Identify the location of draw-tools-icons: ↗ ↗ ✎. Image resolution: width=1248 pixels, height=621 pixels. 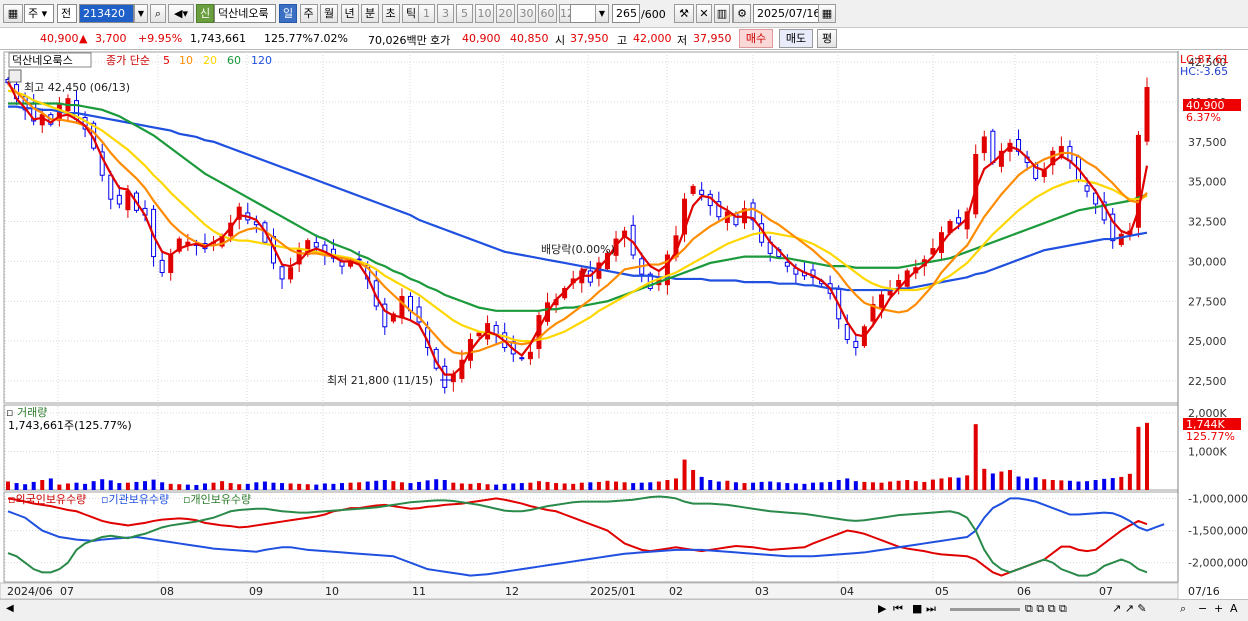
(1129, 608).